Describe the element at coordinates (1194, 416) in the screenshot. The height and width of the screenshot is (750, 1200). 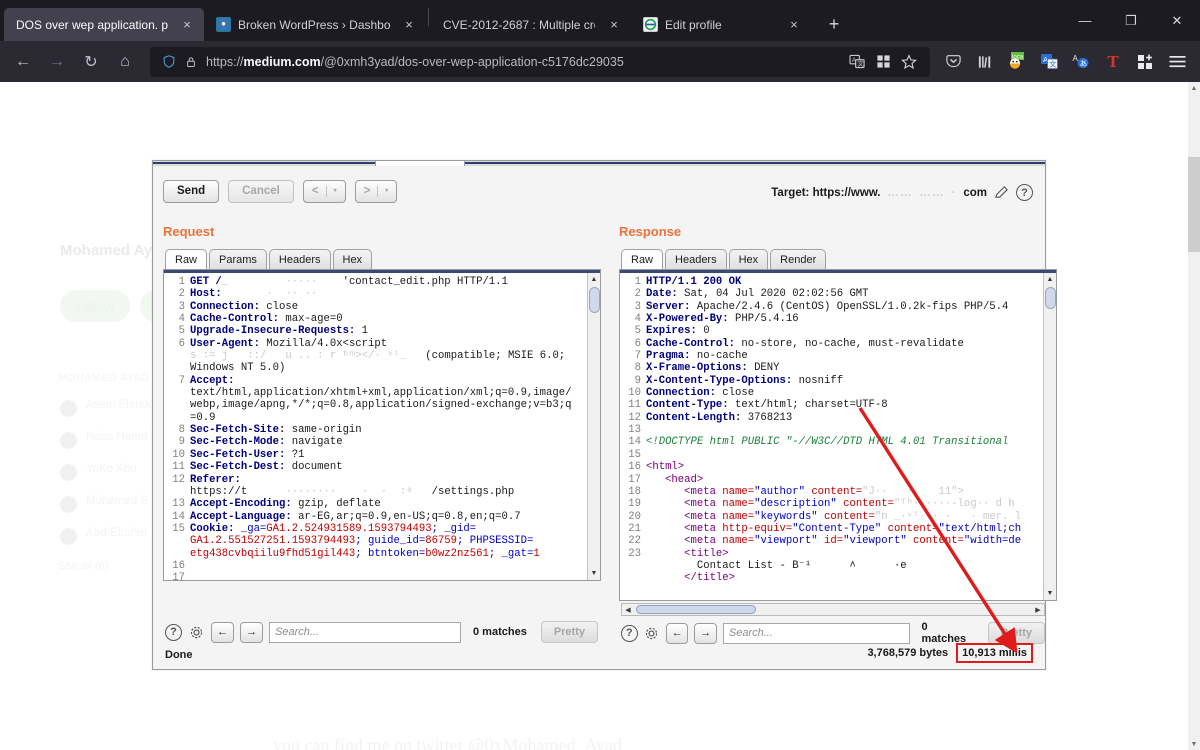
I see `page-scrollbar: ▲ ▼` at that location.